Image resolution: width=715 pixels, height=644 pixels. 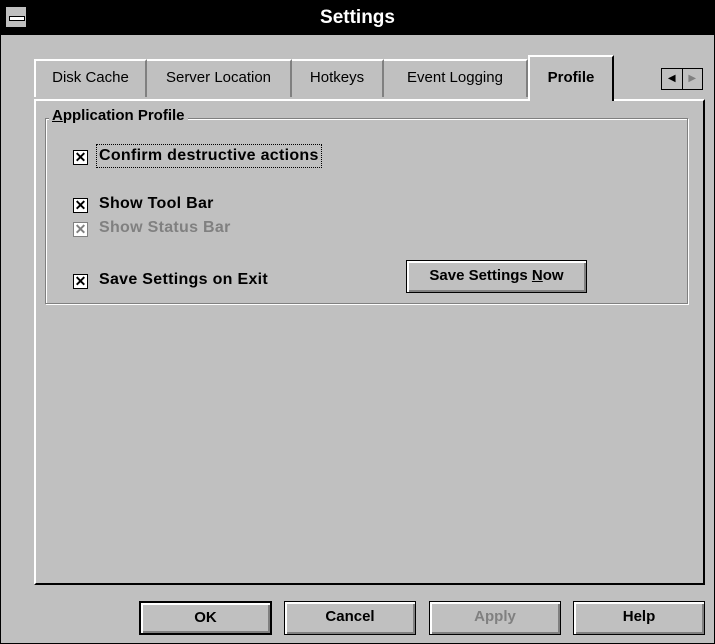 I want to click on right-arrow-icon: ▶, so click(x=693, y=79).